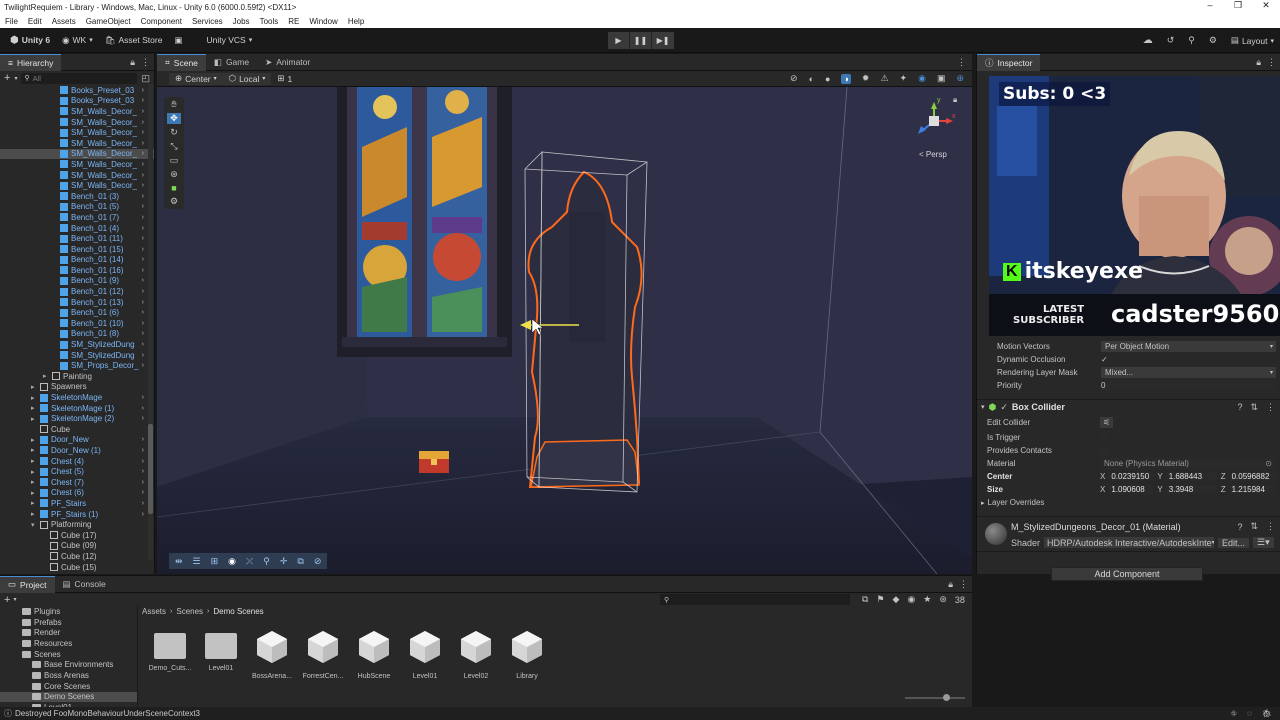  What do you see at coordinates (134, 40) in the screenshot?
I see `asset-store-button: 🛍︎ Asset Store` at bounding box center [134, 40].